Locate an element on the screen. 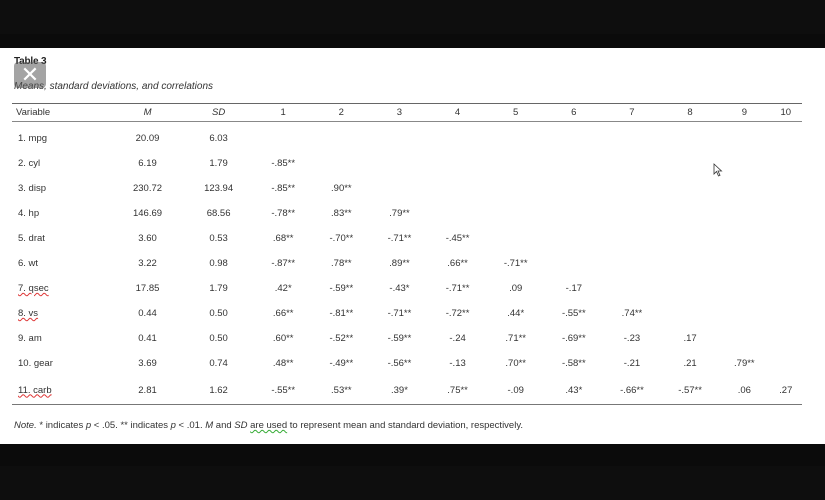 This screenshot has height=500, width=825. value-cell: -.21 is located at coordinates (632, 363).